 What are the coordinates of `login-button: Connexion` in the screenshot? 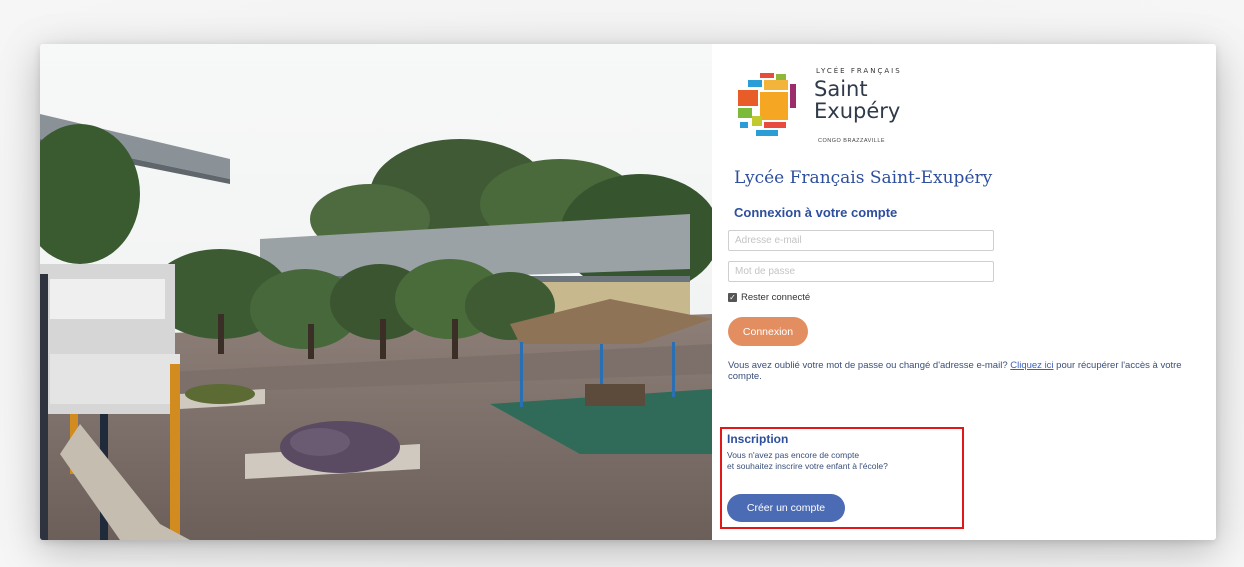 It's located at (768, 331).